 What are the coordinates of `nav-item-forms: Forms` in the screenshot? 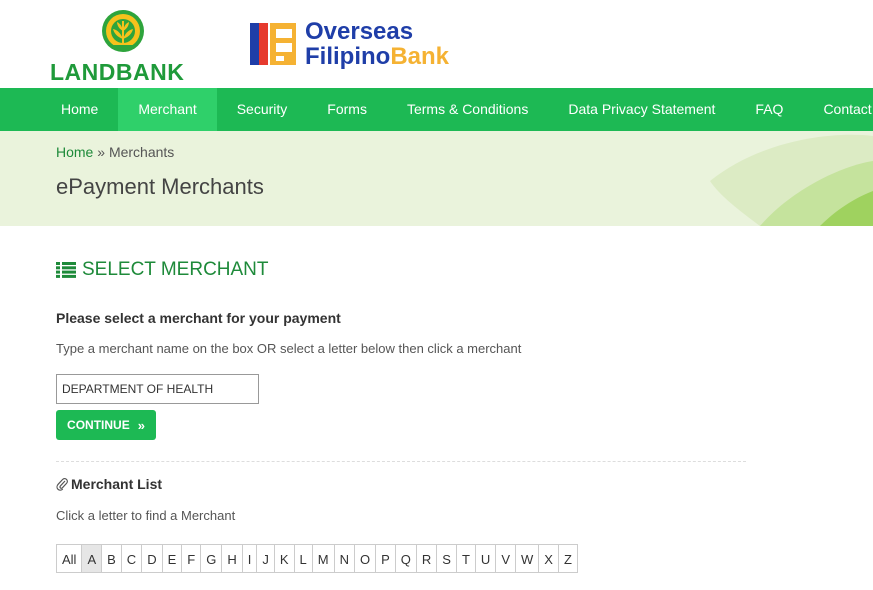 It's located at (347, 109).